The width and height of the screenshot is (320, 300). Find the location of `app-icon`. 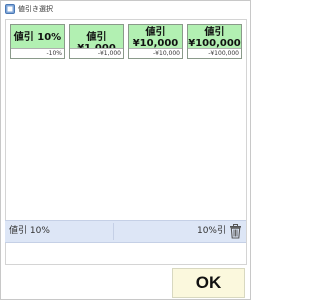

app-icon is located at coordinates (10, 9).